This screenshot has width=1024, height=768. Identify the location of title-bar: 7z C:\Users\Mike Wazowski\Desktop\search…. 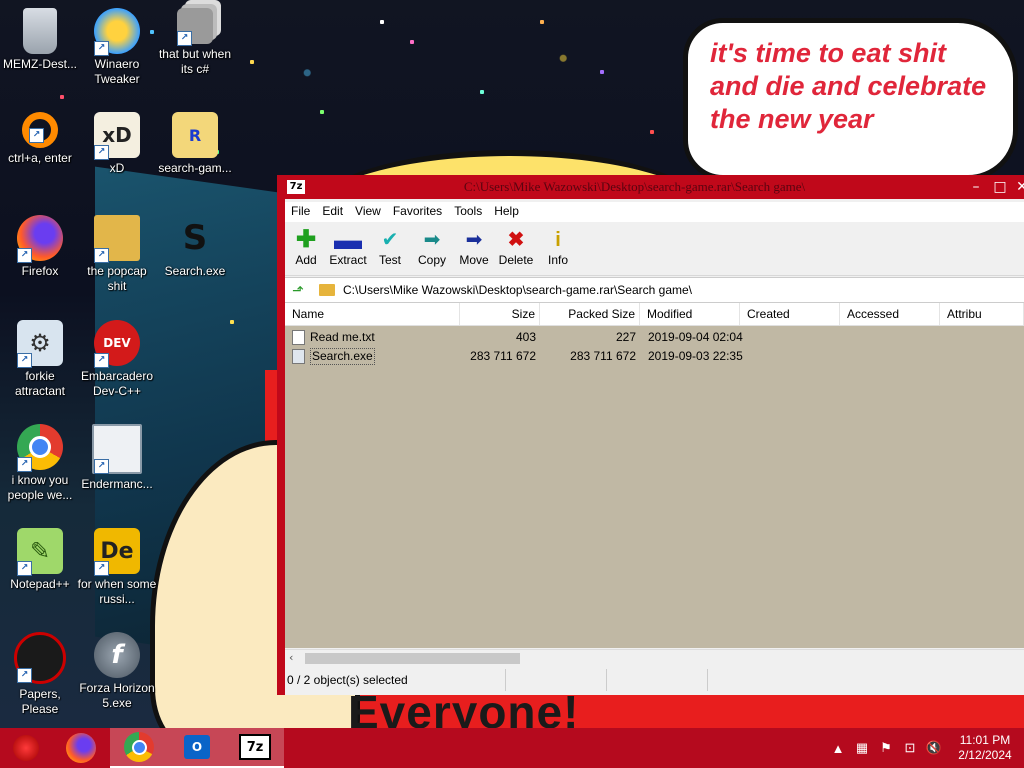
(650, 187).